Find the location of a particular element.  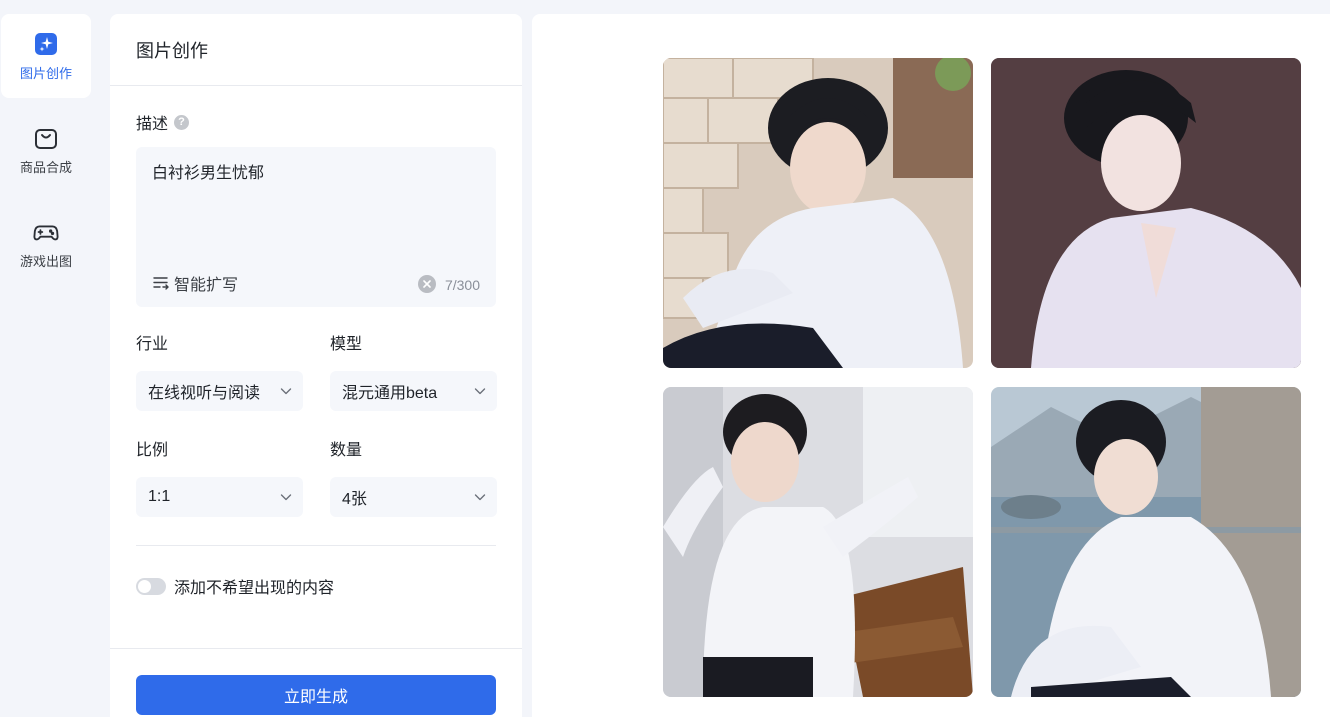

model-value: 混元通用beta is located at coordinates (390, 393).